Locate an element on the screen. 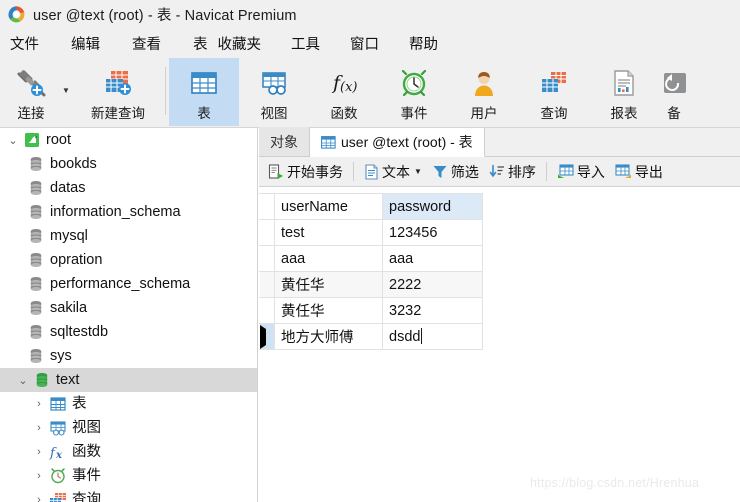  table-row: 黄任华 2222 is located at coordinates (371, 284).